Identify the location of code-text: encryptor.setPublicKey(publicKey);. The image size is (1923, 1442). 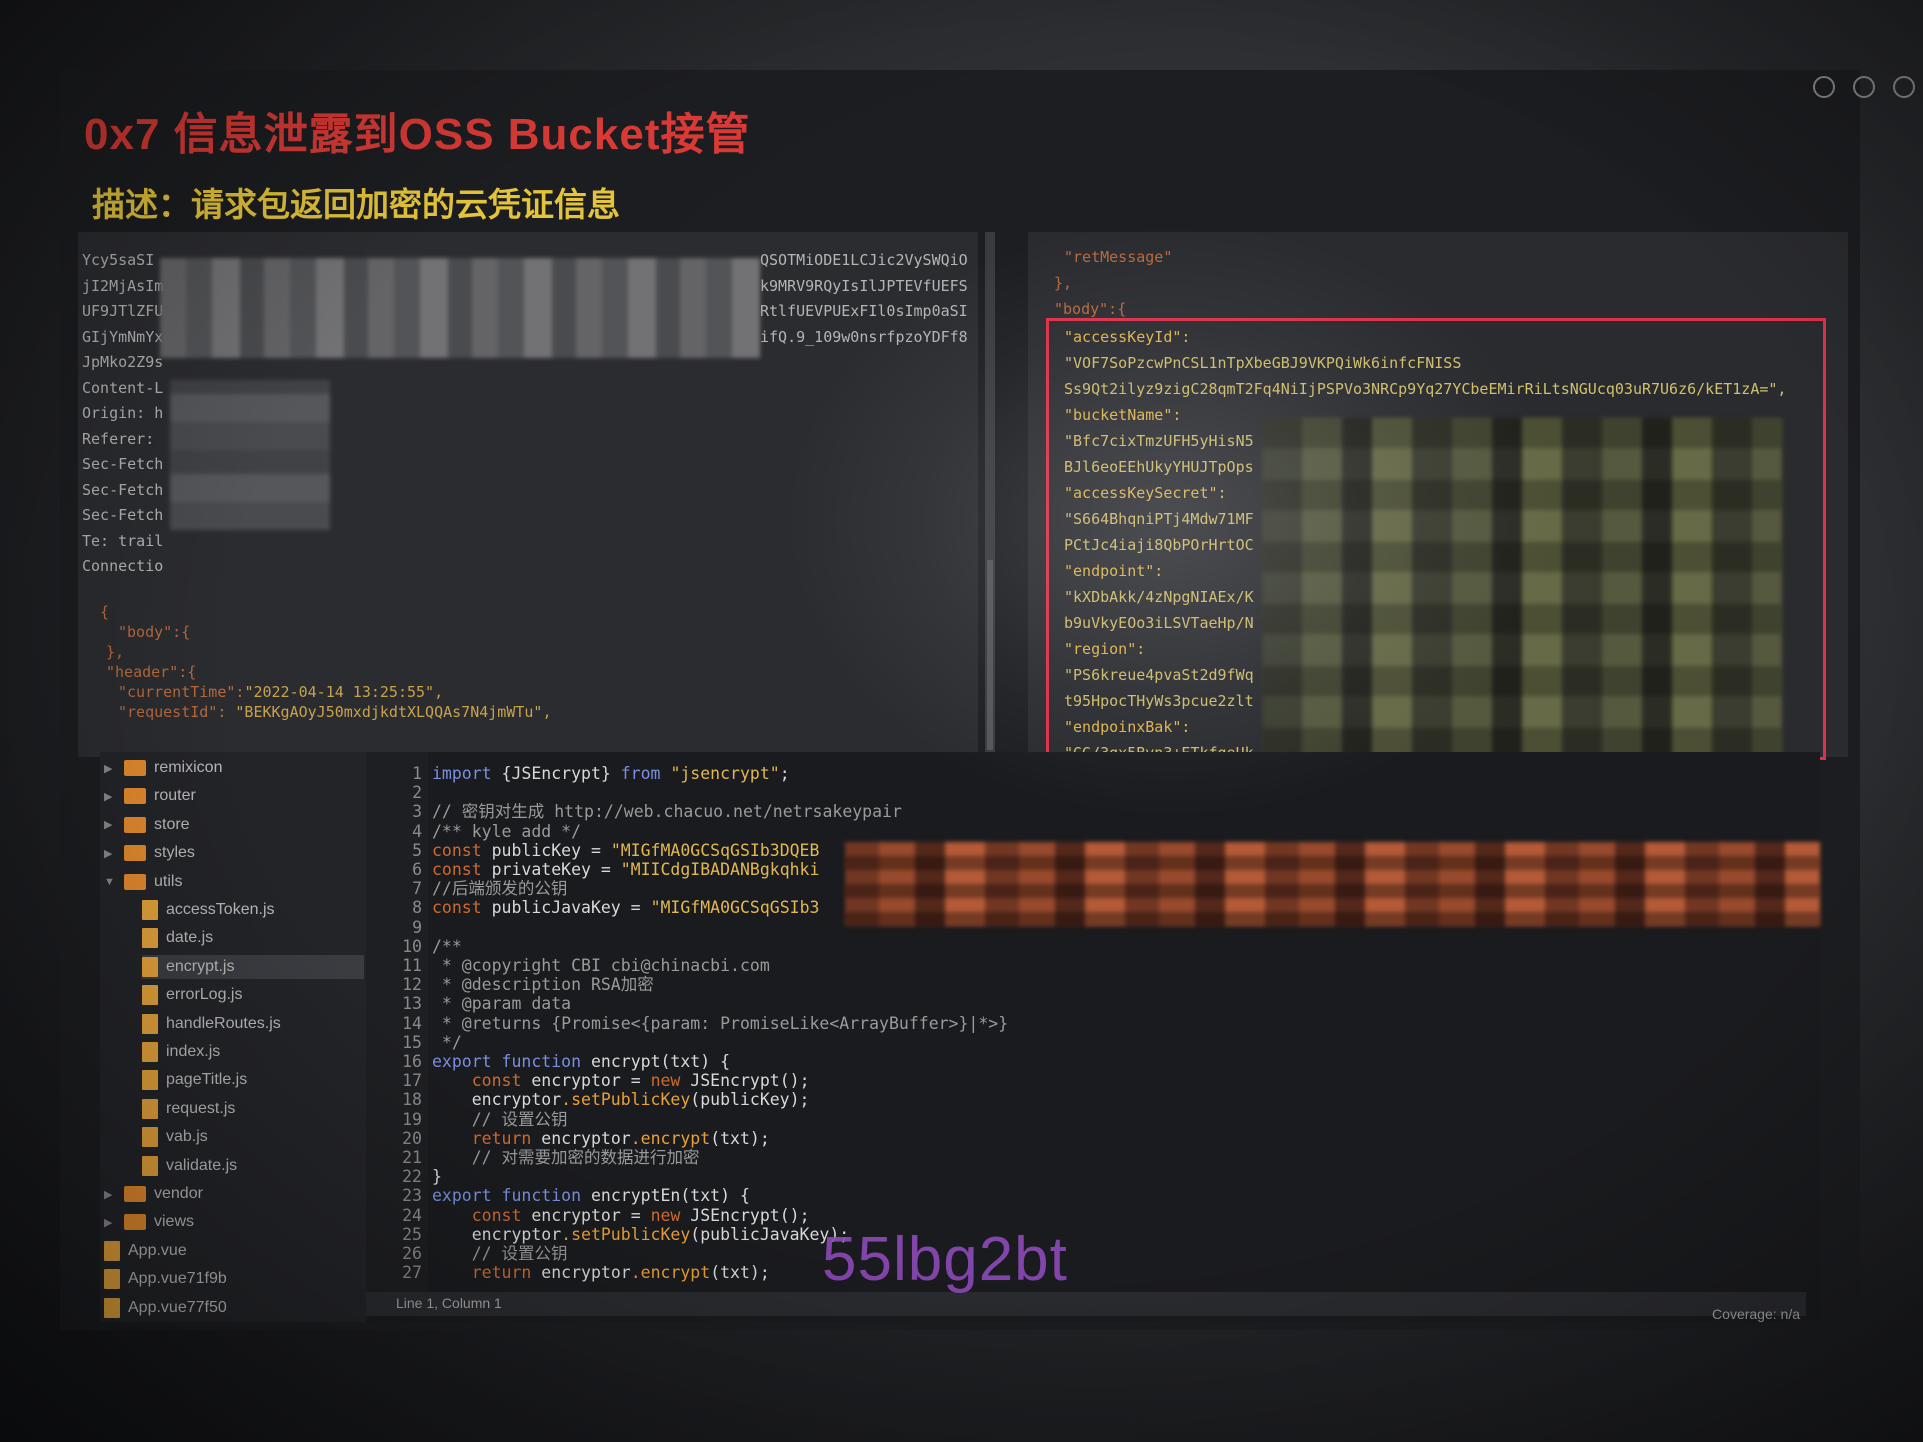
(621, 1100).